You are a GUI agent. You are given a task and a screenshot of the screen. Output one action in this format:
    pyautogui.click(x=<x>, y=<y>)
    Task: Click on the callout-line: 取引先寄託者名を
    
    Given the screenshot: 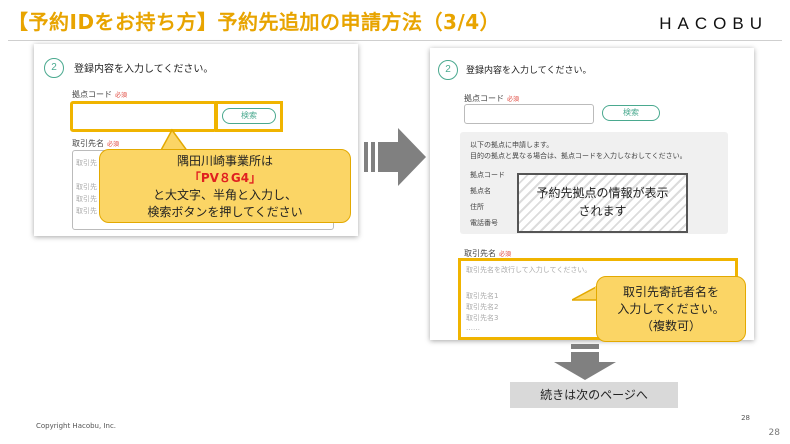 What is the action you would take?
    pyautogui.click(x=670, y=292)
    